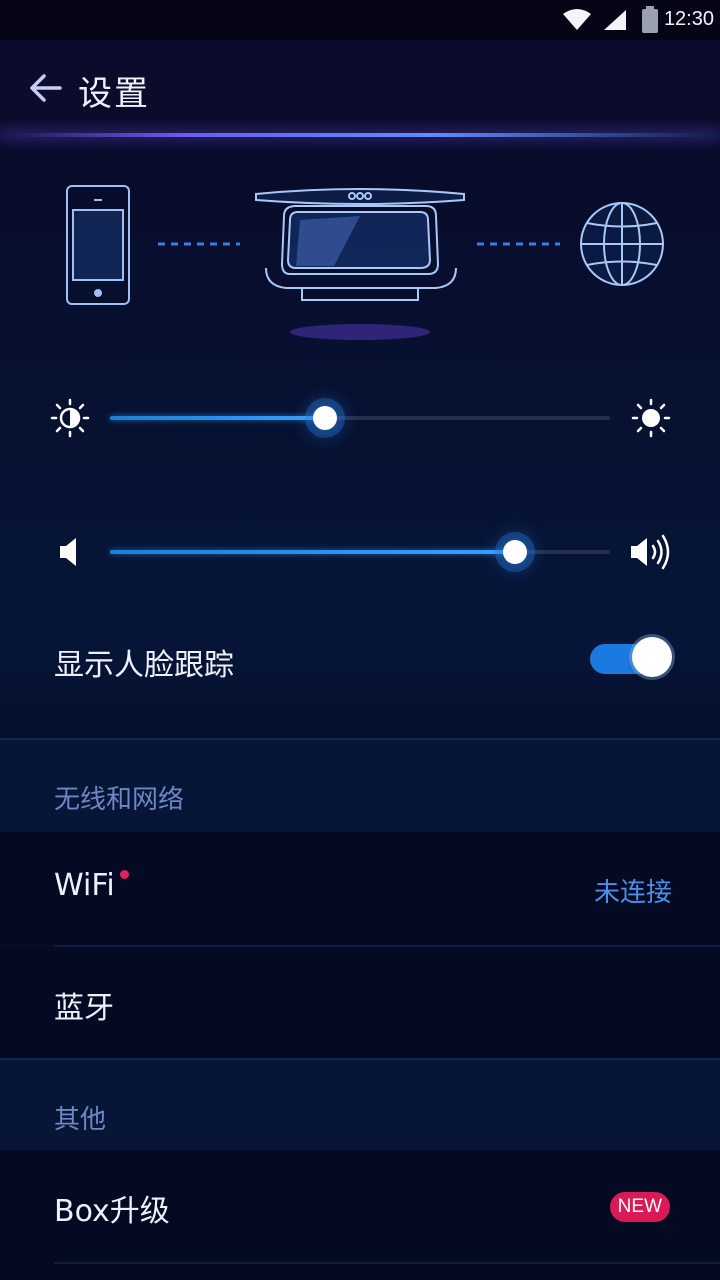 This screenshot has width=720, height=1280. What do you see at coordinates (84, 885) in the screenshot?
I see `wifi-label: WiFi` at bounding box center [84, 885].